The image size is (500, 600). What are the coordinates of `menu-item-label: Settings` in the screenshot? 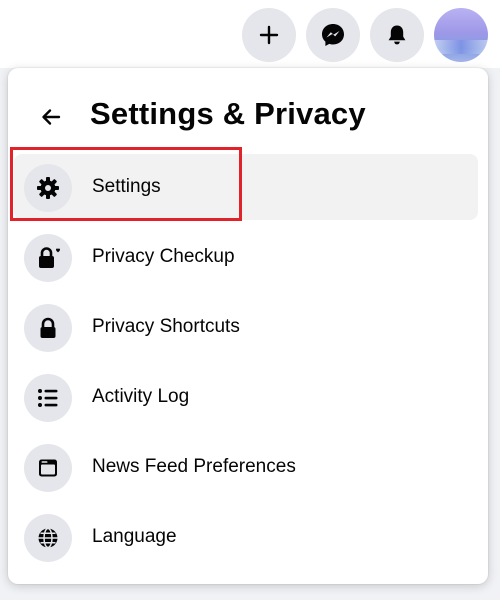 It's located at (126, 186).